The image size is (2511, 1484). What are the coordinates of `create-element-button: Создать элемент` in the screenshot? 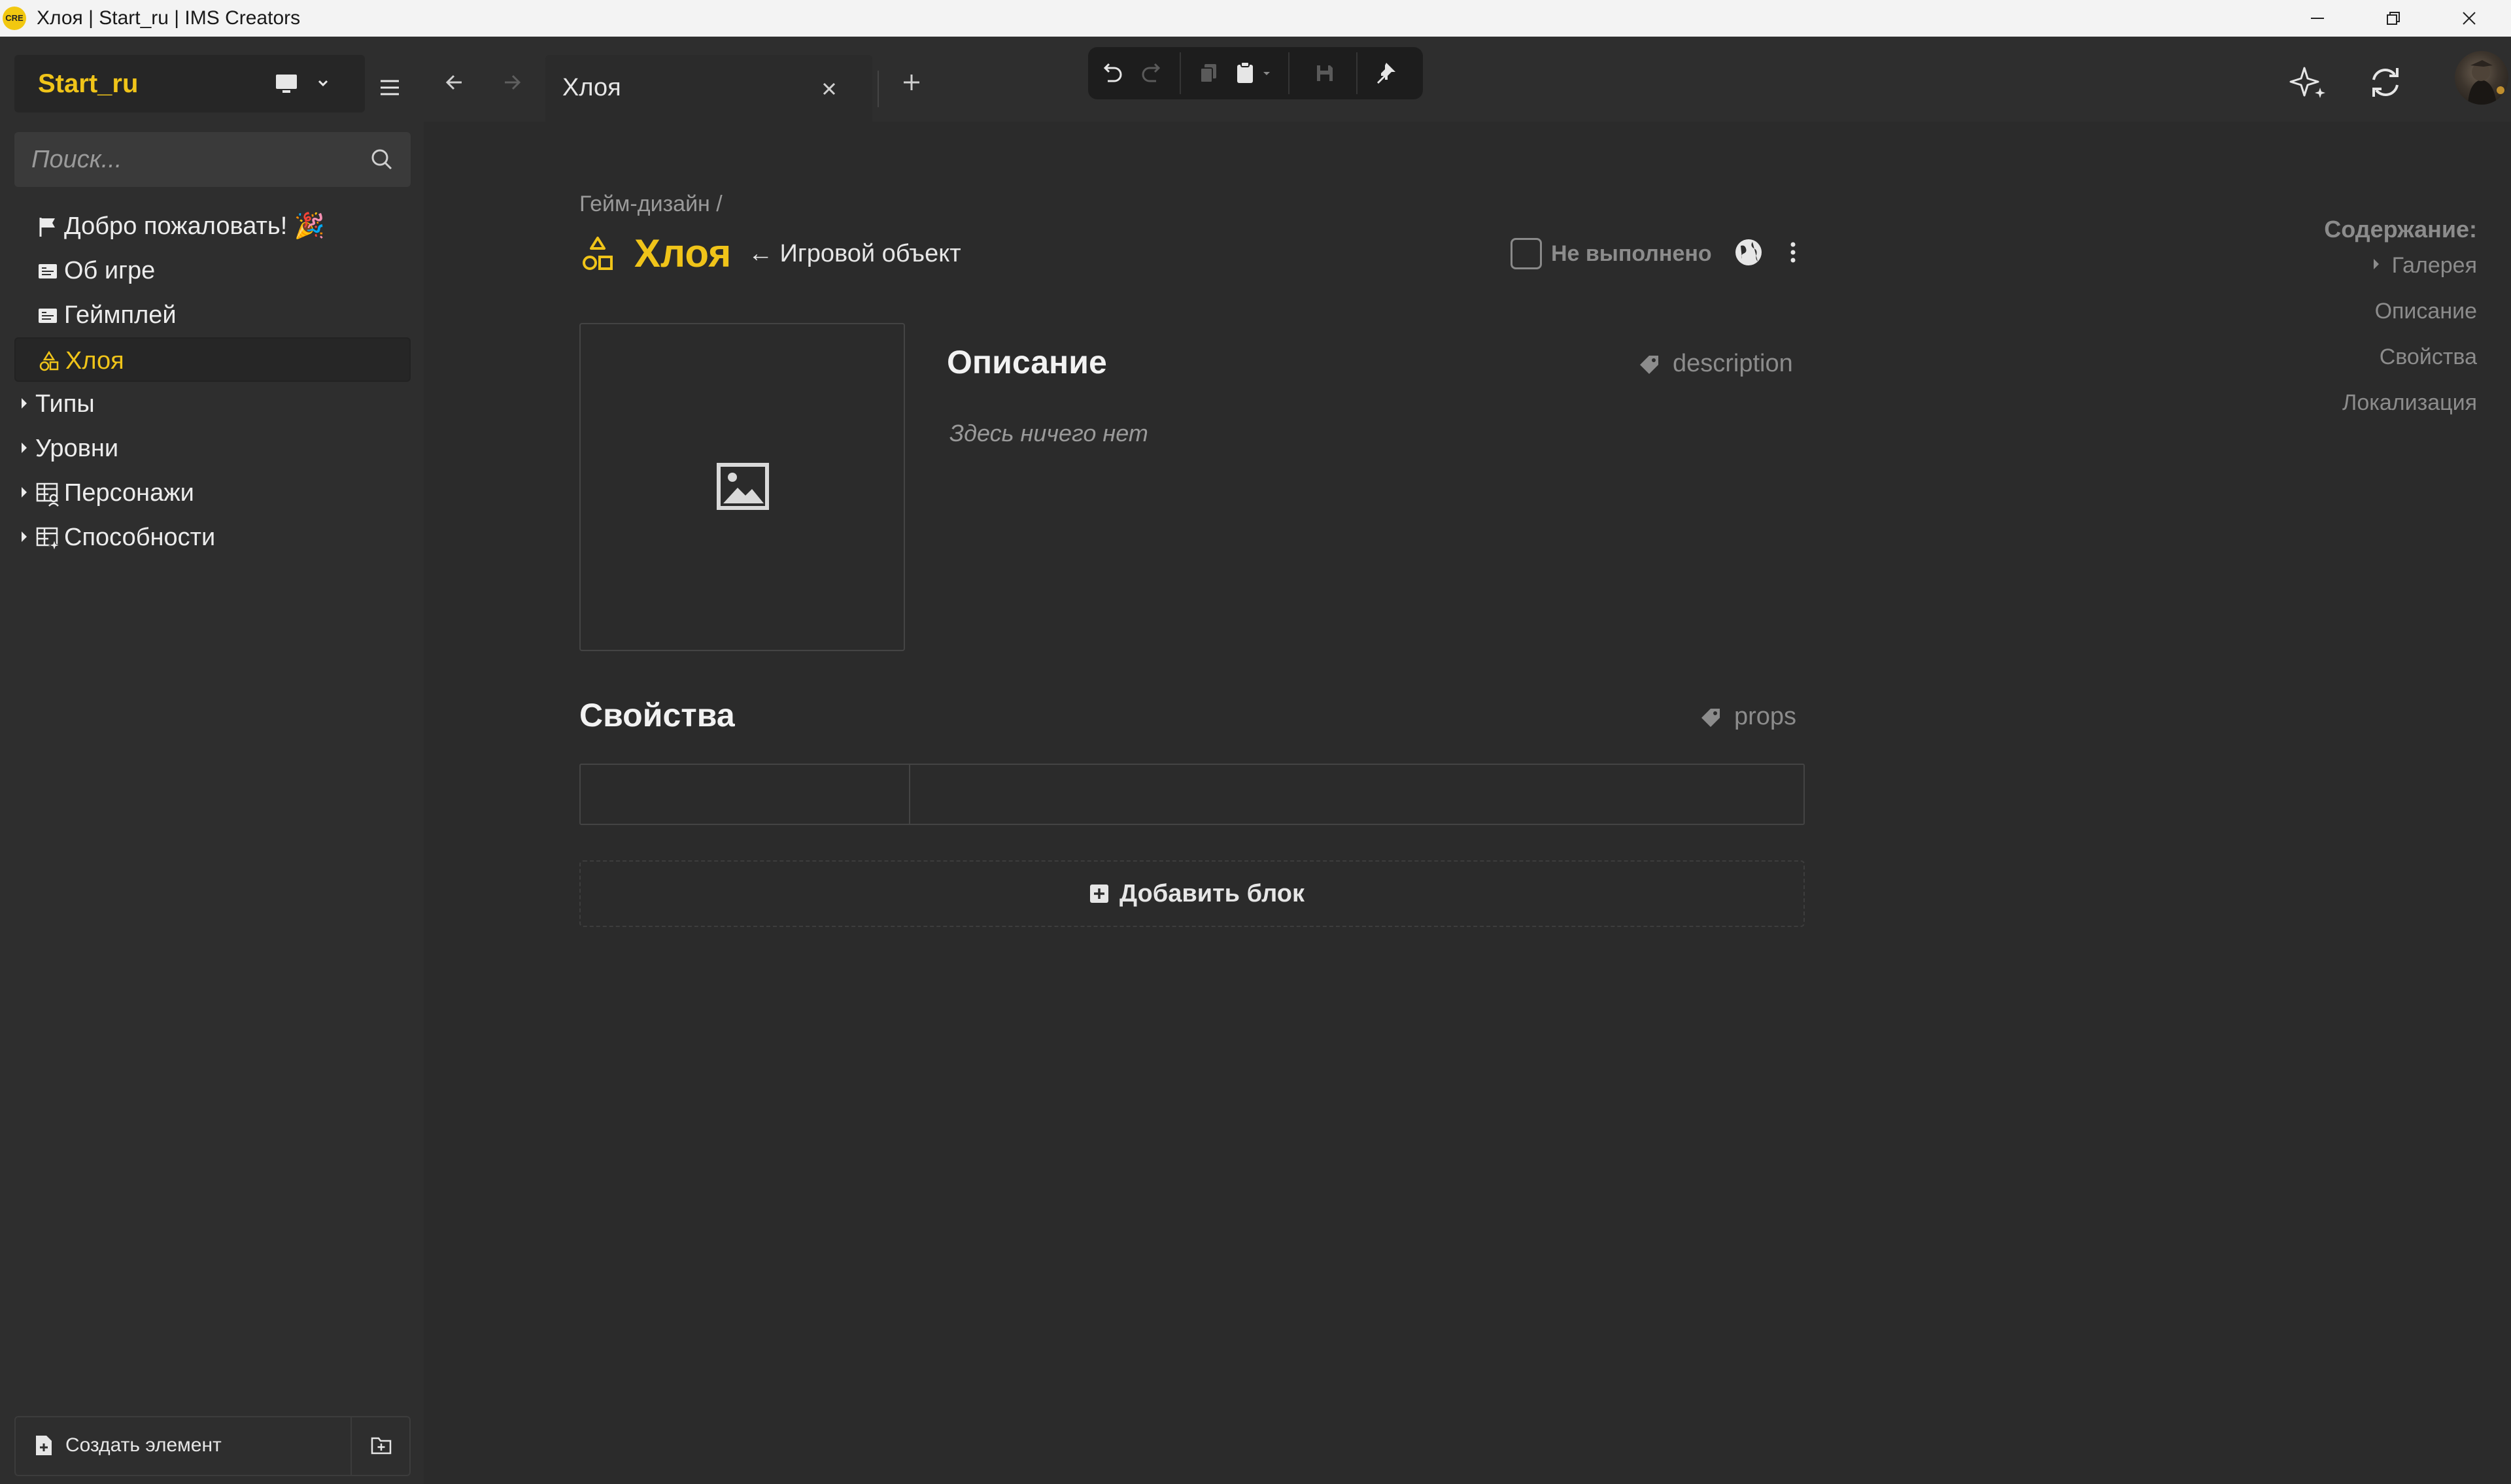 It's located at (184, 1446).